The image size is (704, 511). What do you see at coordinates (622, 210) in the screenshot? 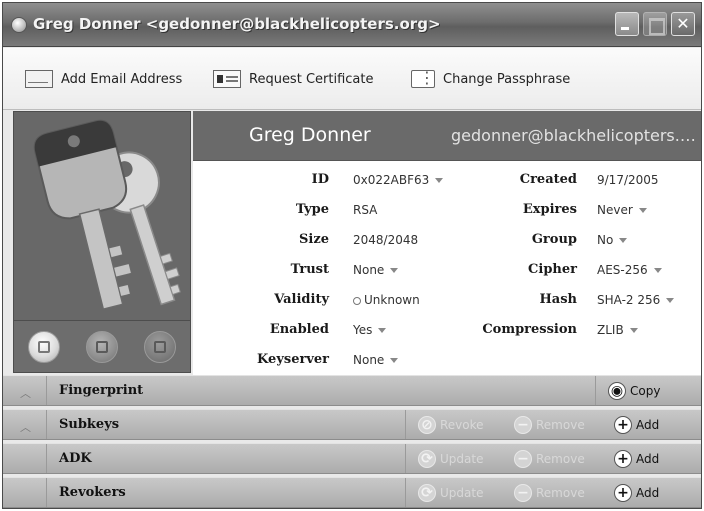
I see `expires-value: Never` at bounding box center [622, 210].